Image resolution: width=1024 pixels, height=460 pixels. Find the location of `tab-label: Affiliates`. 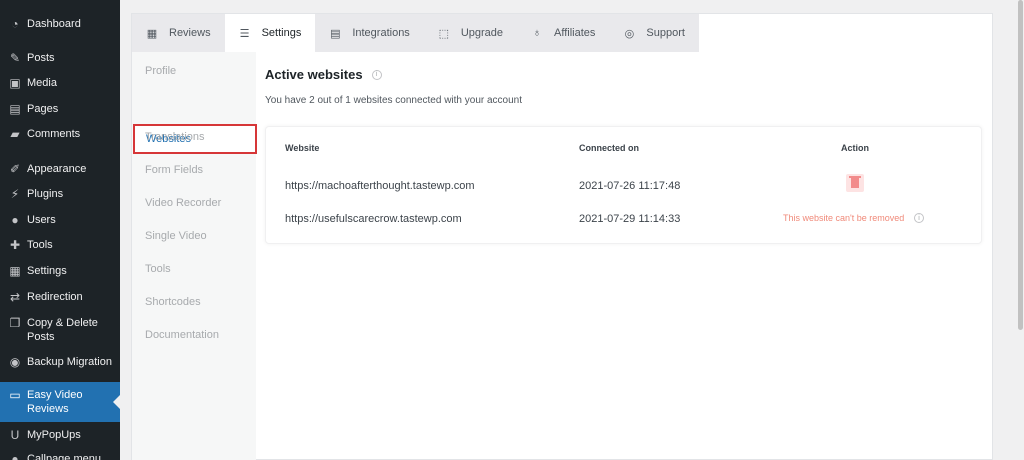

tab-label: Affiliates is located at coordinates (575, 33).